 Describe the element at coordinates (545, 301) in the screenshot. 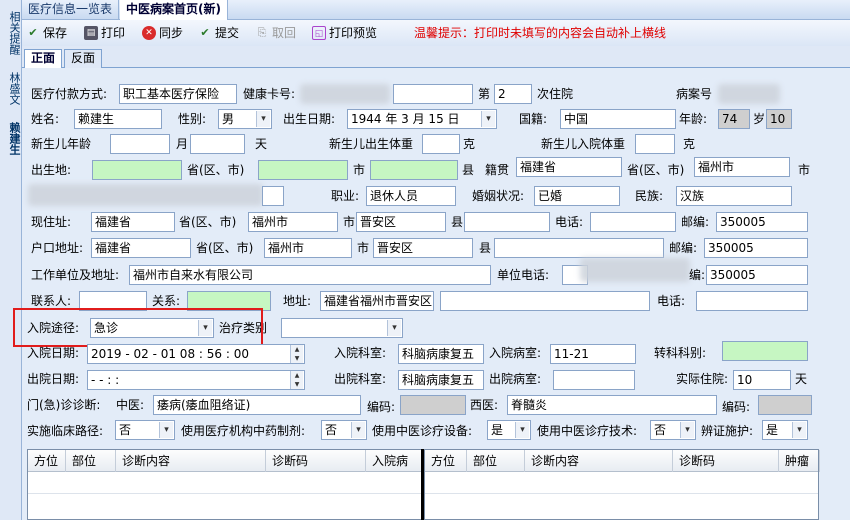

I see `contact-address-detail-field` at that location.